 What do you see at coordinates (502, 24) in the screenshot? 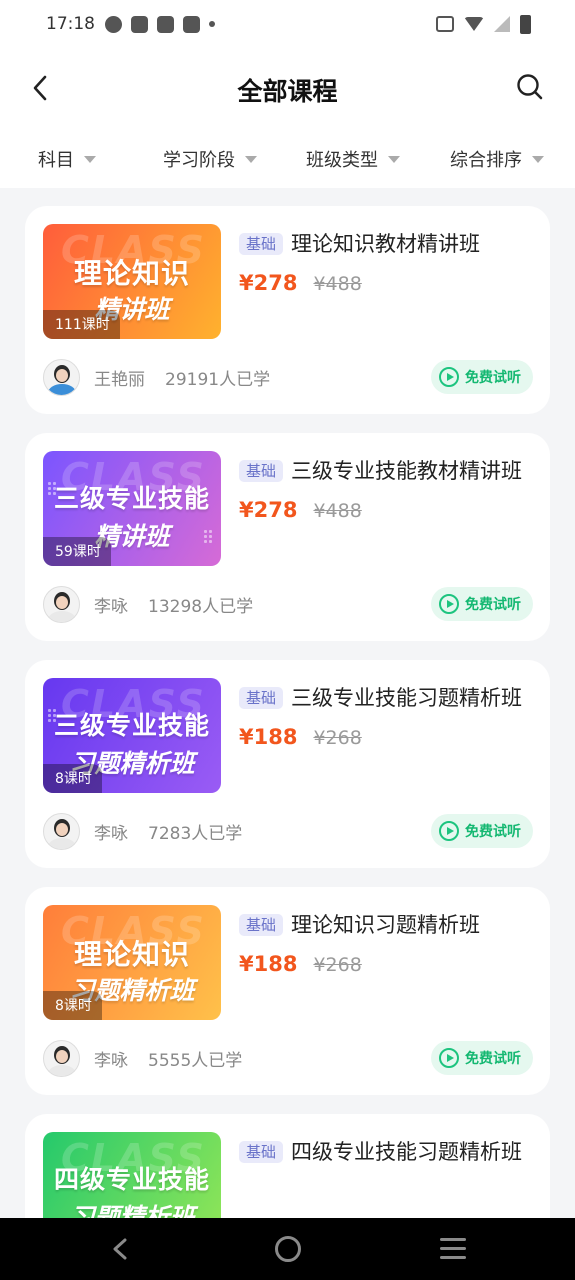
I see `signal-icon` at bounding box center [502, 24].